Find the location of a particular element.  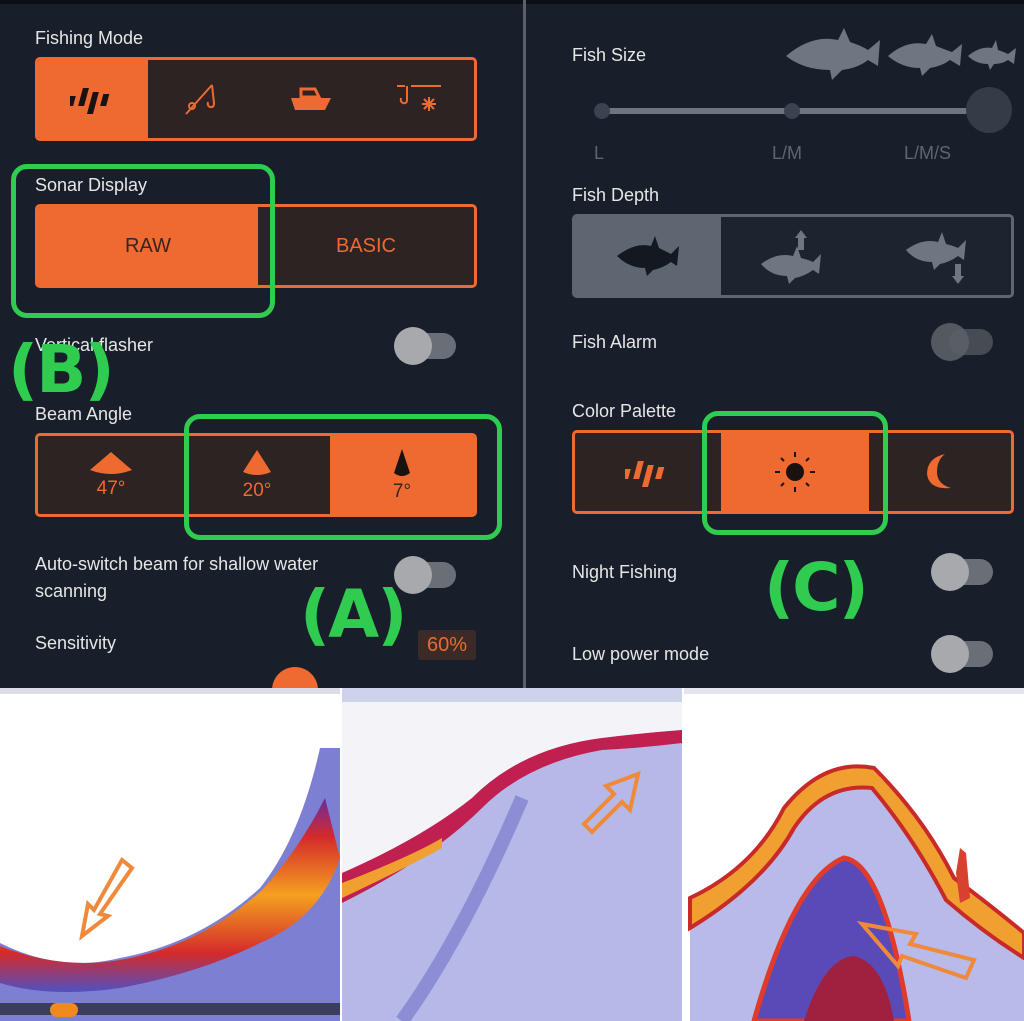

fish-depth-down-icon is located at coordinates (936, 258).